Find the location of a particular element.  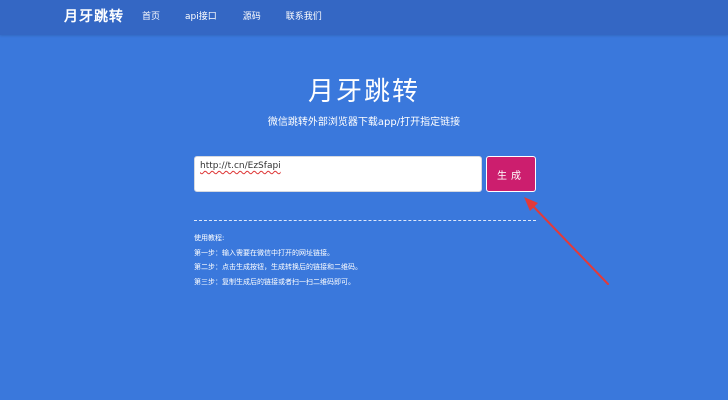

brand-logo-text: 月牙跳转 is located at coordinates (94, 17).